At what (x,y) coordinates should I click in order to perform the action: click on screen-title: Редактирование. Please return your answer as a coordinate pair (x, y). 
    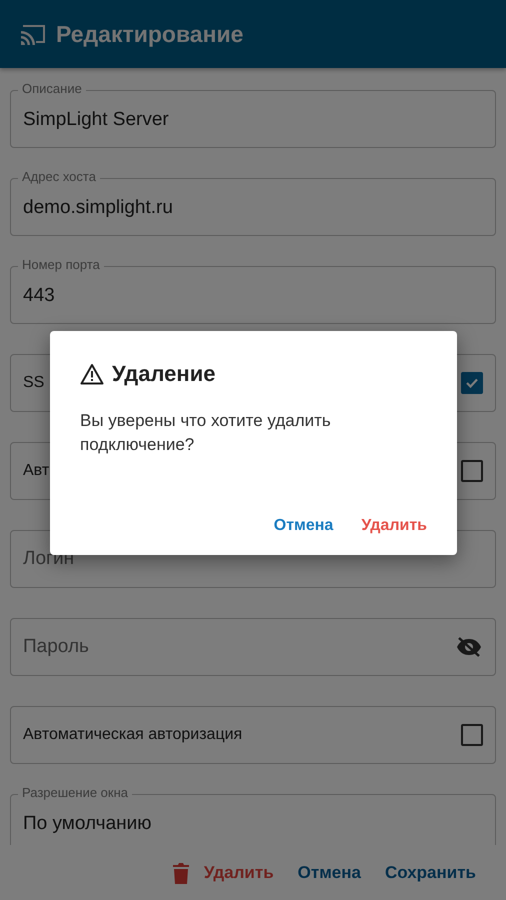
    Looking at the image, I should click on (150, 34).